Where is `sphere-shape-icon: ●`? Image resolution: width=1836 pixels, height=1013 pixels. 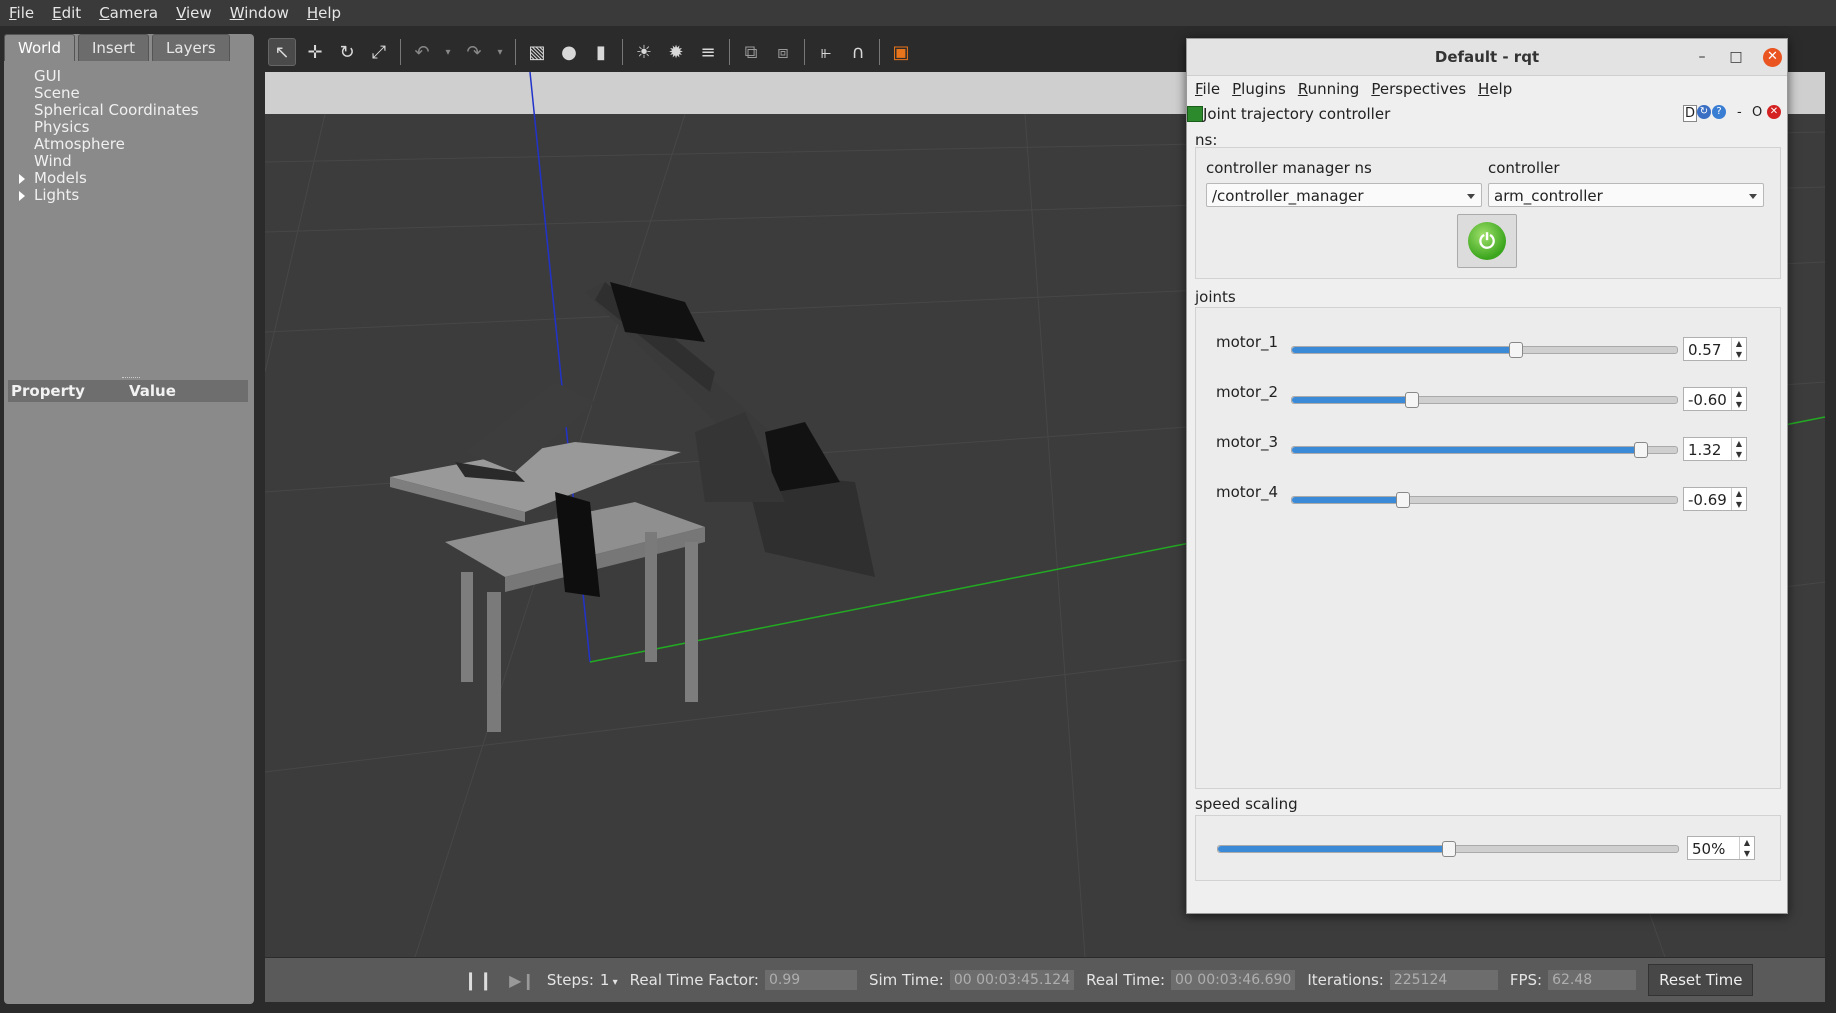 sphere-shape-icon: ● is located at coordinates (569, 52).